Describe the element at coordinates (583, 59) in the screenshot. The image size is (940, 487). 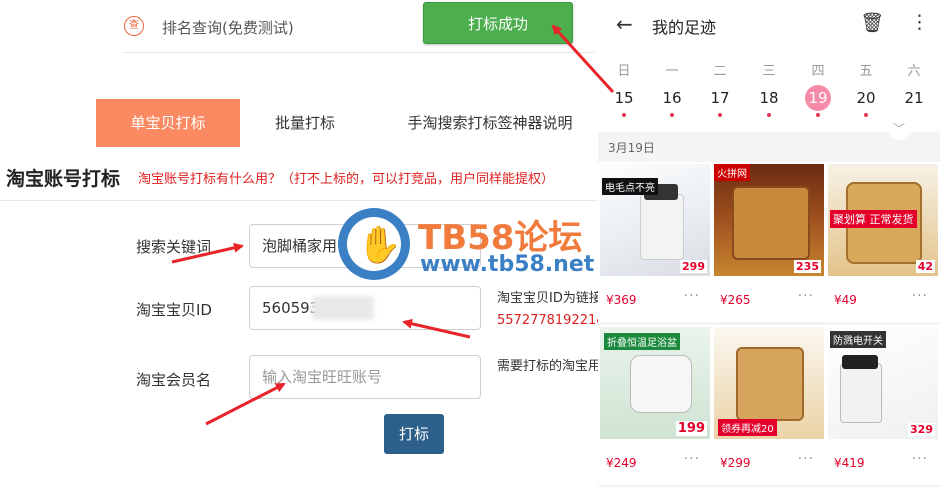
I see `arrow-to-success` at that location.